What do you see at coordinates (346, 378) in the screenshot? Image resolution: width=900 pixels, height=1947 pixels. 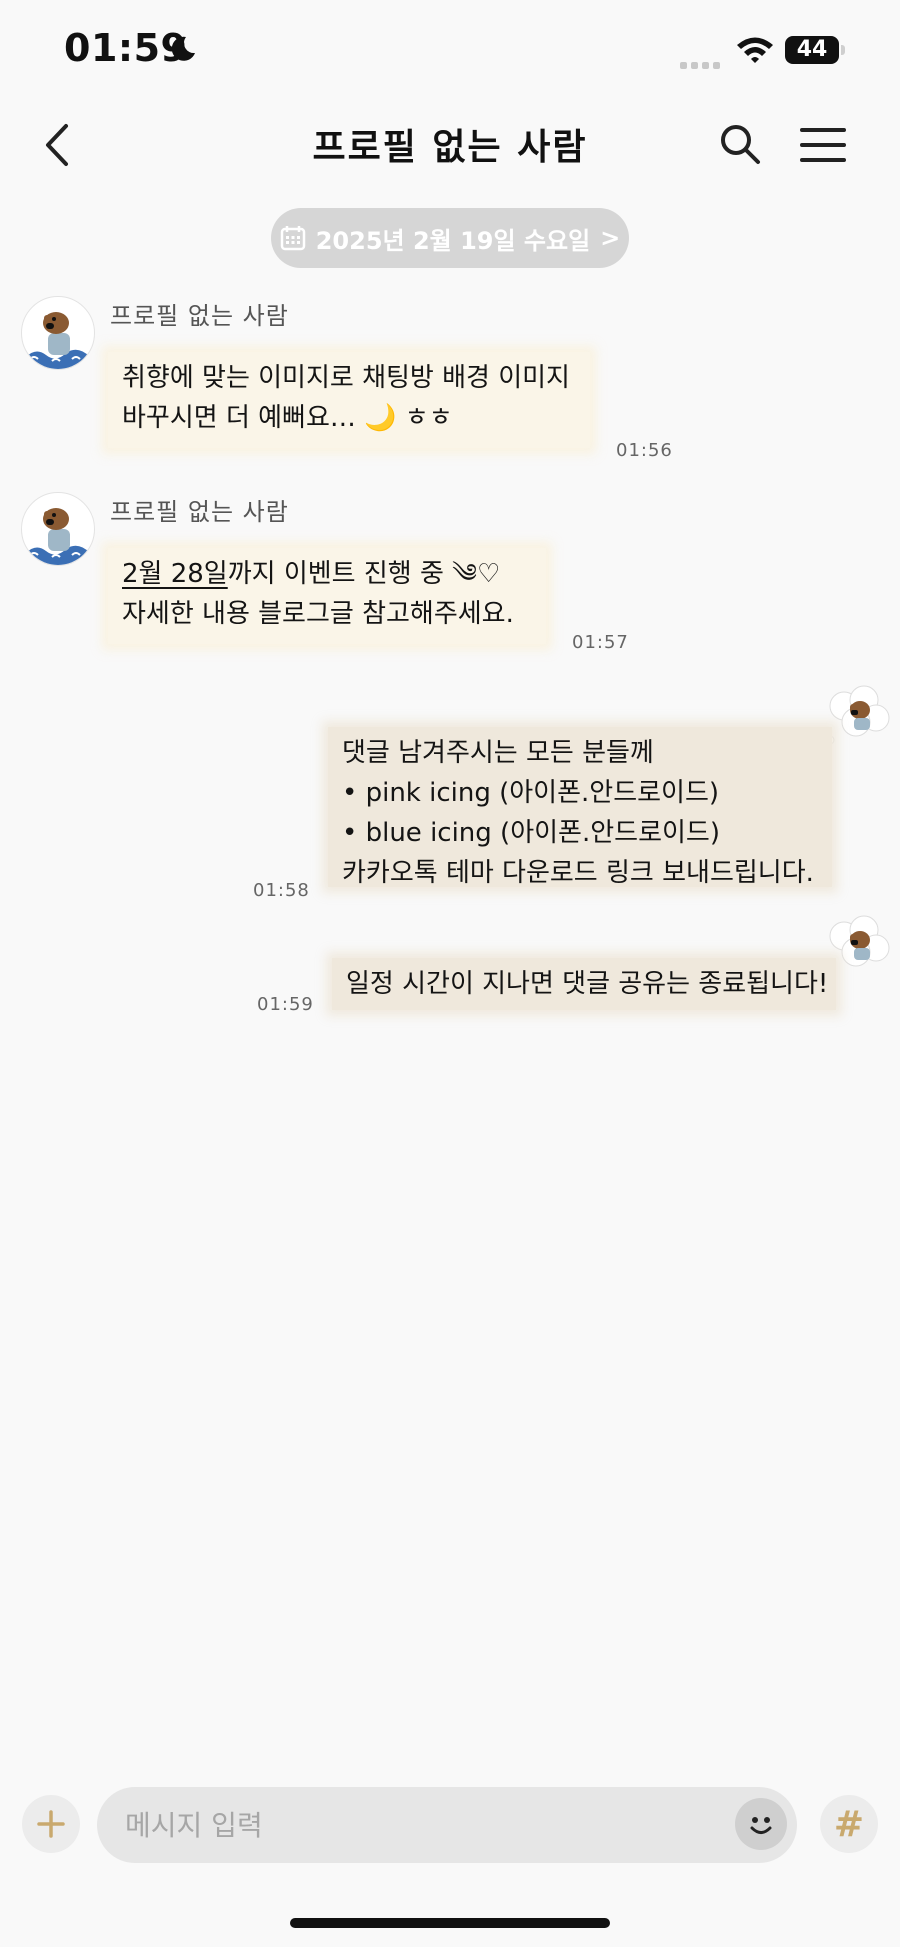 I see `message-line: 취향에 맞는 이미지로 채팅방 배경 이미지` at bounding box center [346, 378].